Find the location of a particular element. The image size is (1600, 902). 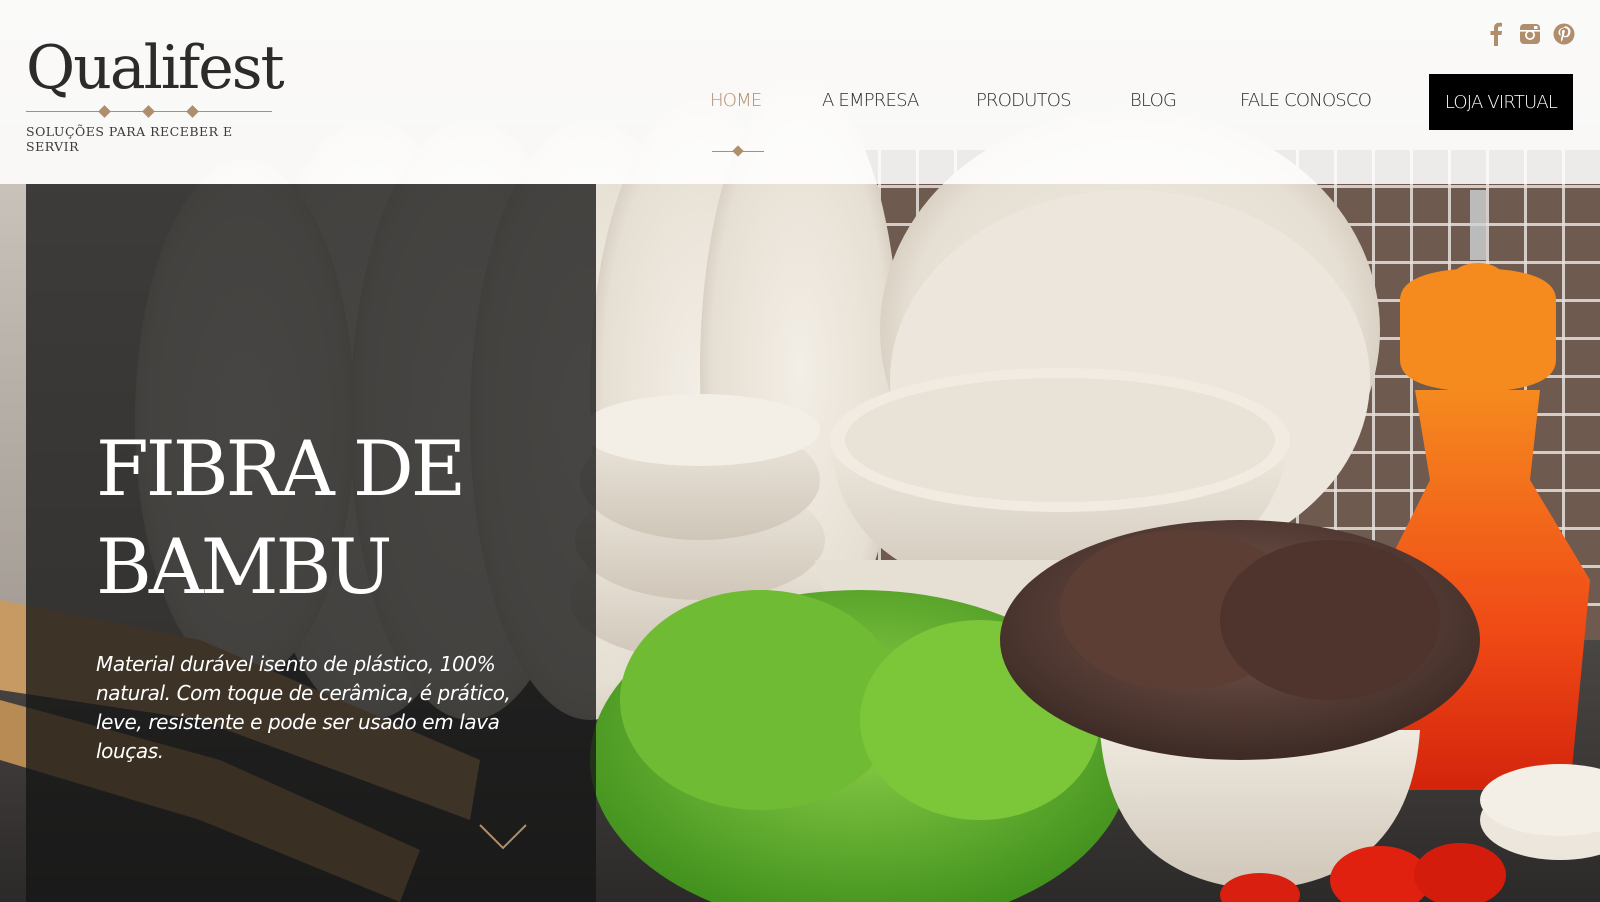

hero-title-line2: BAMBU is located at coordinates (244, 566).